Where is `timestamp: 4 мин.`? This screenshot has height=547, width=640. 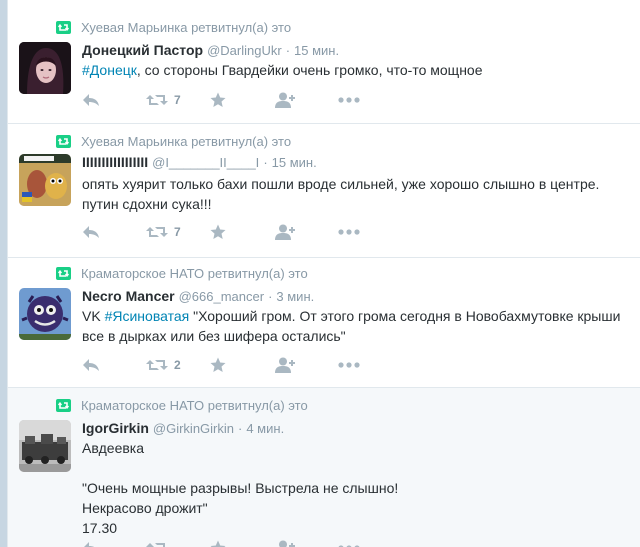
timestamp: 4 мин. is located at coordinates (265, 428).